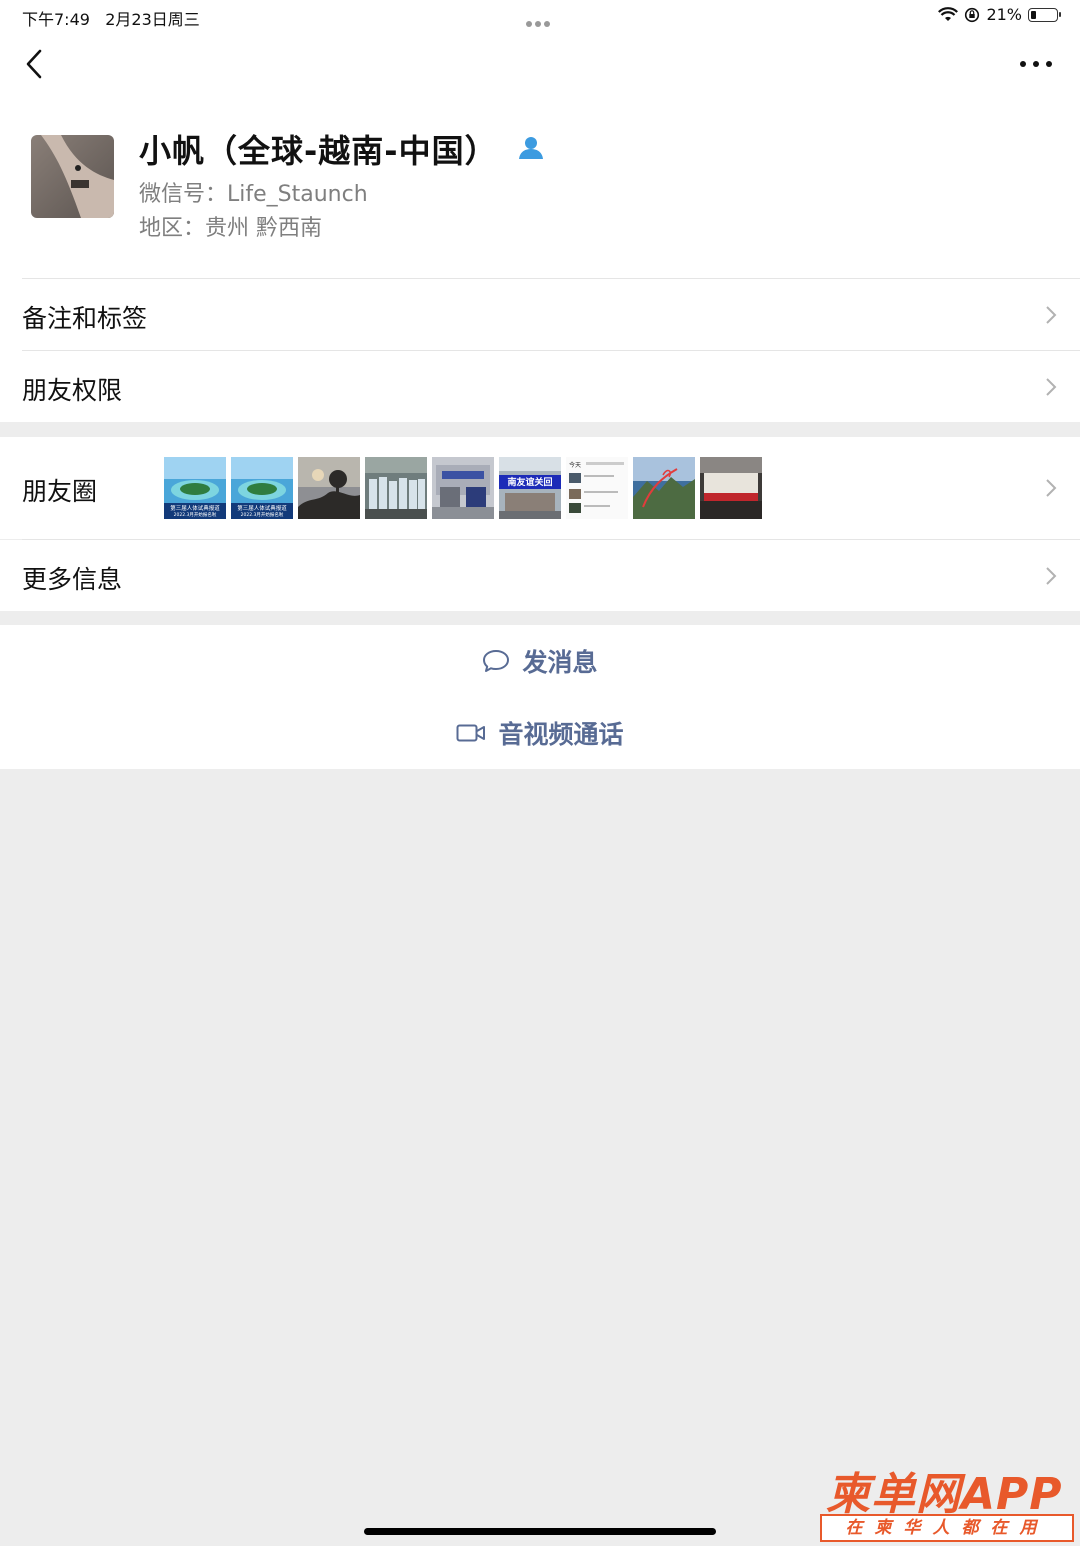  What do you see at coordinates (471, 733) in the screenshot?
I see `video-camera-icon` at bounding box center [471, 733].